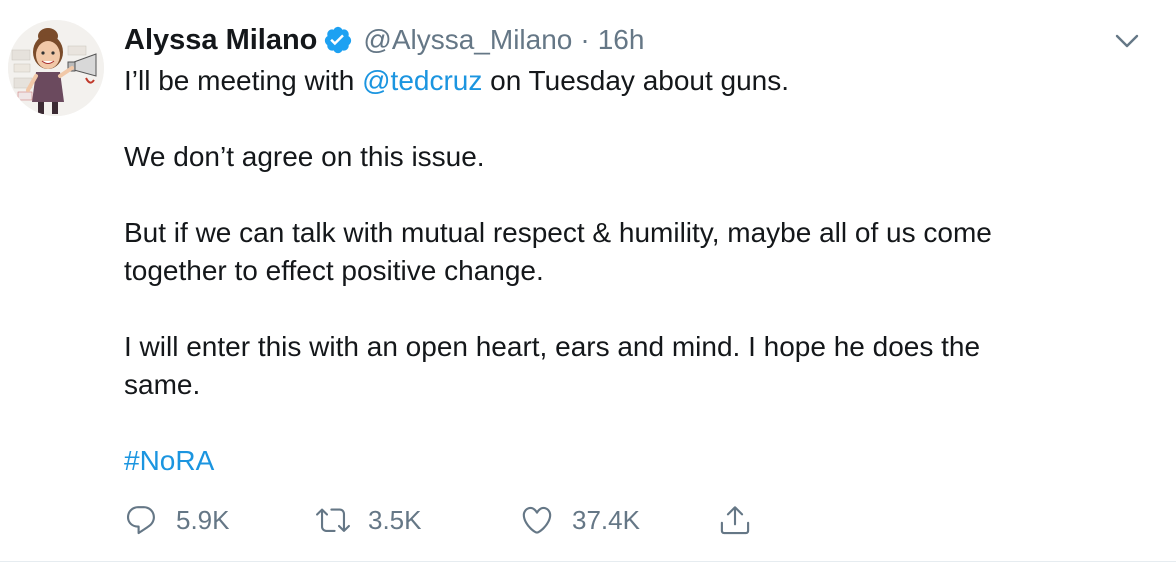 This screenshot has width=1176, height=562. What do you see at coordinates (140, 520) in the screenshot?
I see `reply-icon` at bounding box center [140, 520].